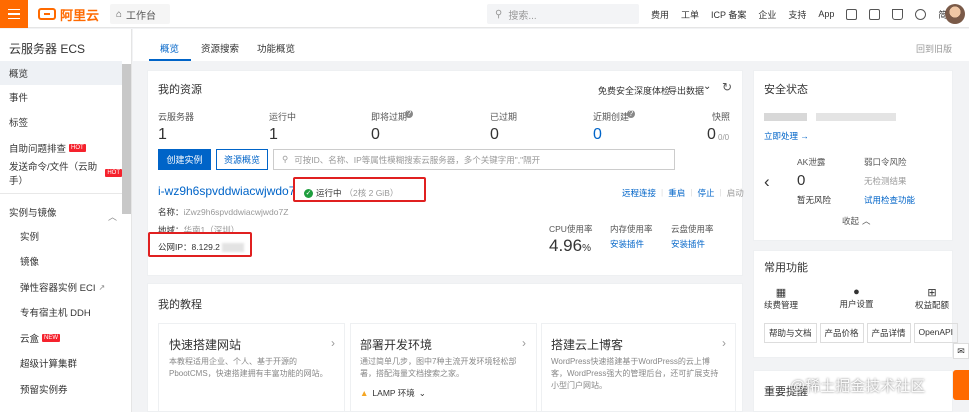  Describe the element at coordinates (781, 298) in the screenshot. I see `renewal-management-item: ▦ 续费管理` at that location.